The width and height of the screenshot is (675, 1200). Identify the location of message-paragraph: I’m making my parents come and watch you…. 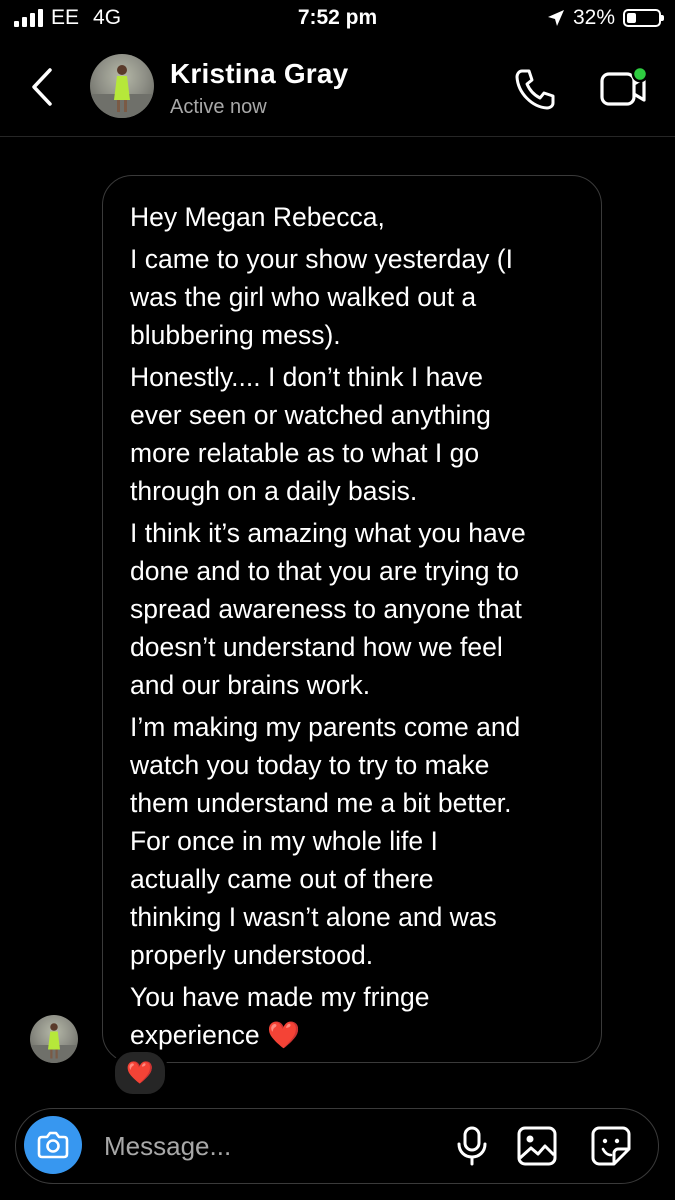
(325, 841).